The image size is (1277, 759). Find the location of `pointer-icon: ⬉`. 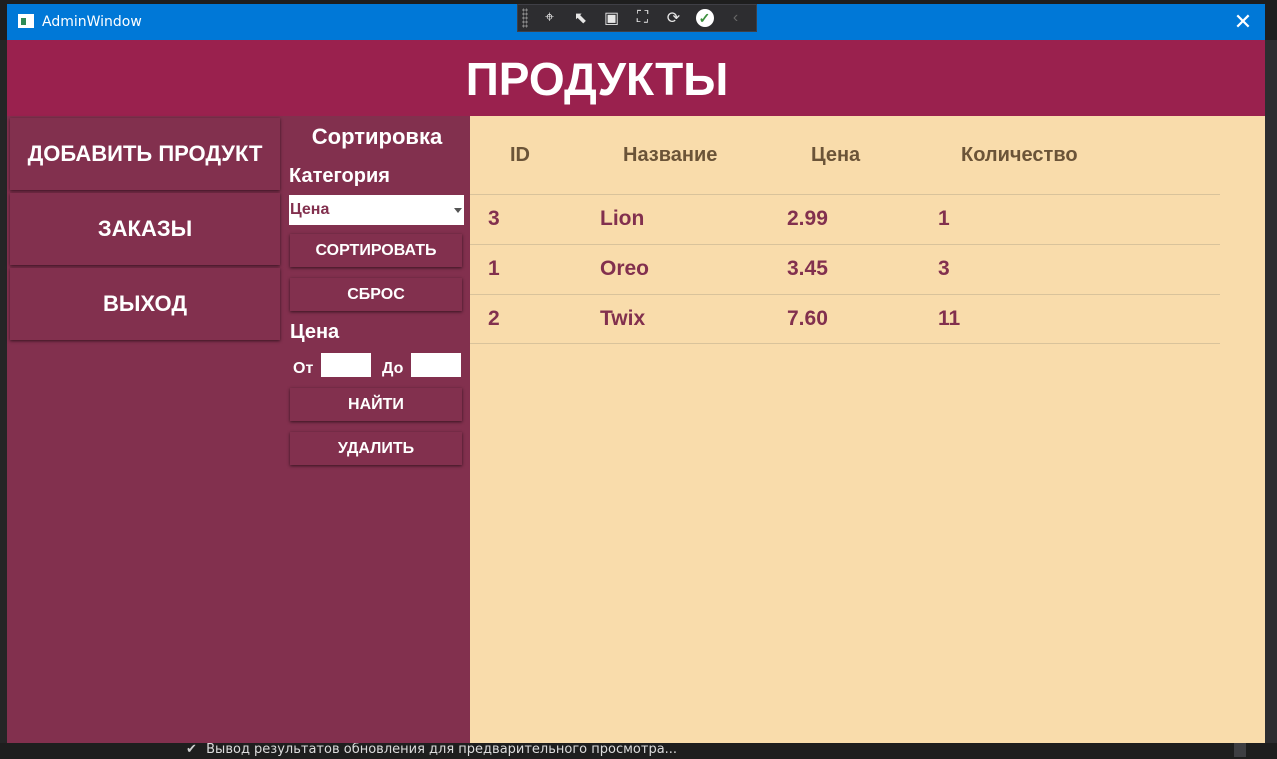

pointer-icon: ⬉ is located at coordinates (580, 18).